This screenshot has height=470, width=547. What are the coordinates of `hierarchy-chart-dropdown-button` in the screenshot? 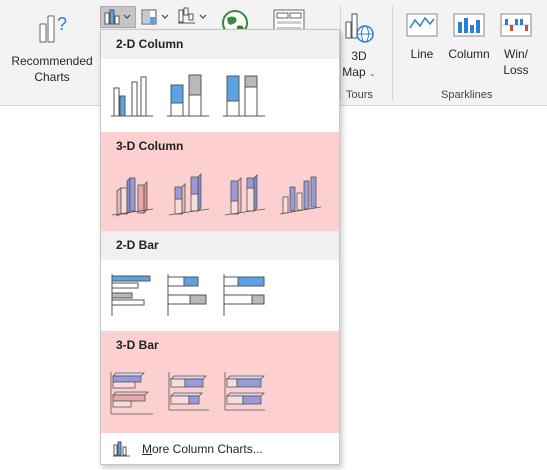 It's located at (157, 17).